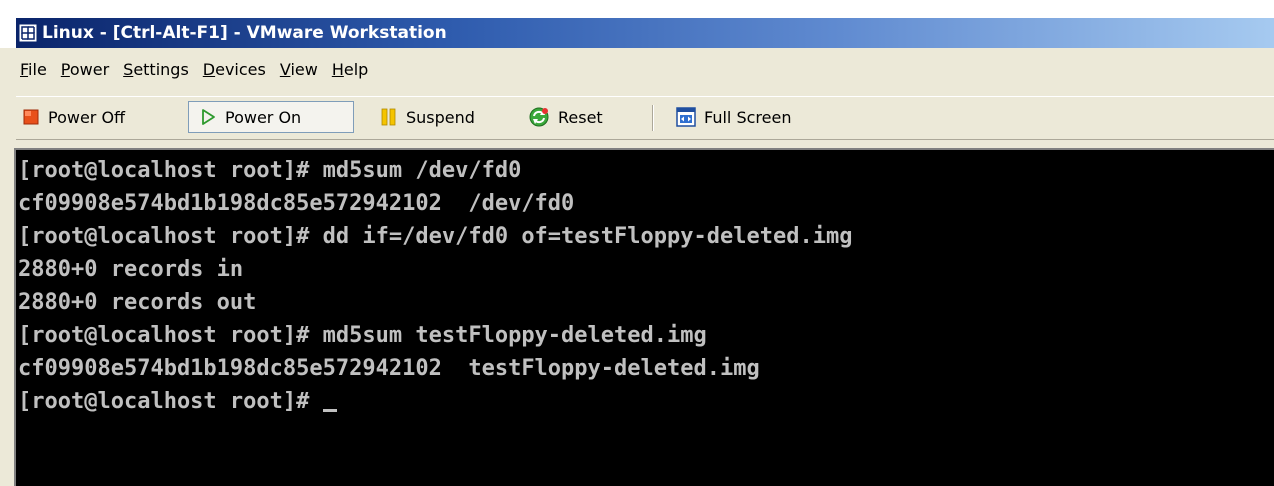 The width and height of the screenshot is (1274, 486). What do you see at coordinates (748, 117) in the screenshot?
I see `full-screen-label: Full Screen` at bounding box center [748, 117].